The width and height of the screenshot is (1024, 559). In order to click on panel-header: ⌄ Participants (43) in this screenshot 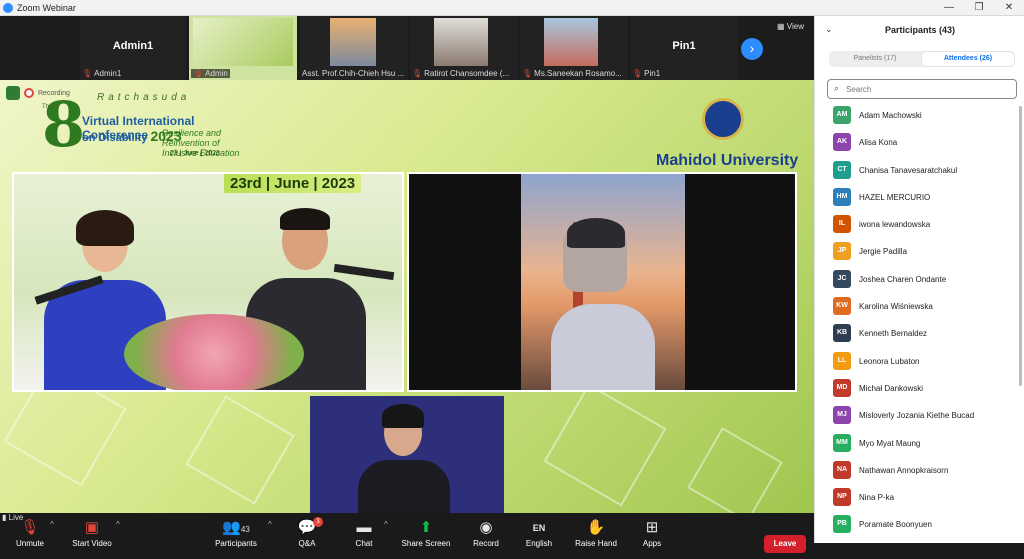, I will do `click(919, 30)`.